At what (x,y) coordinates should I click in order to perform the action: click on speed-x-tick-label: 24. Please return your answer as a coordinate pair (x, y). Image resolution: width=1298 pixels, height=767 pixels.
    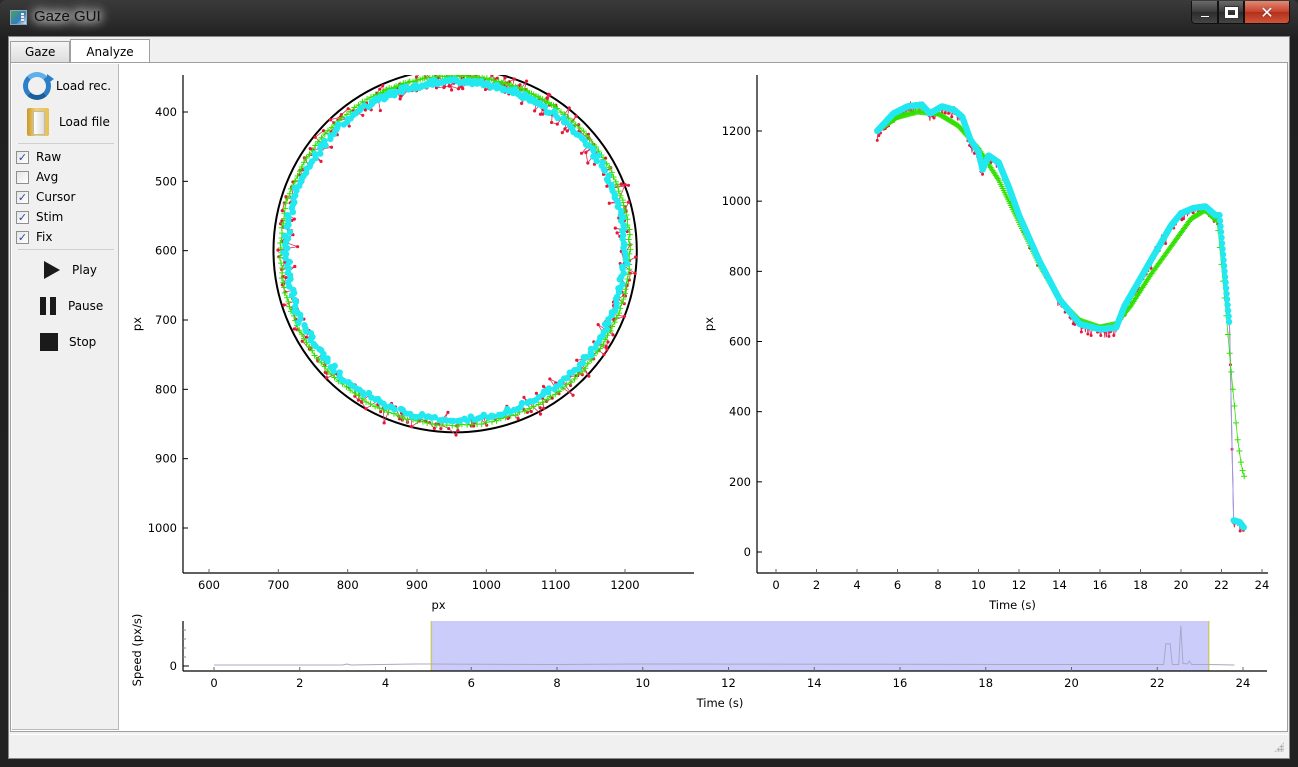
    Looking at the image, I should click on (1243, 683).